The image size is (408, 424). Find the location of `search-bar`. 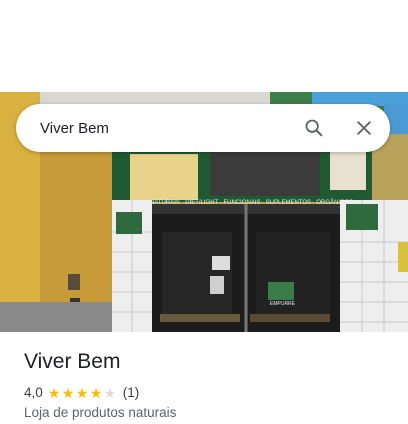

search-bar is located at coordinates (203, 128).